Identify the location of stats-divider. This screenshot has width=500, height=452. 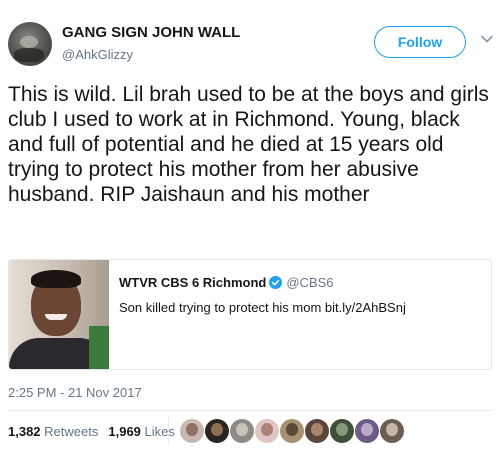
(250, 410).